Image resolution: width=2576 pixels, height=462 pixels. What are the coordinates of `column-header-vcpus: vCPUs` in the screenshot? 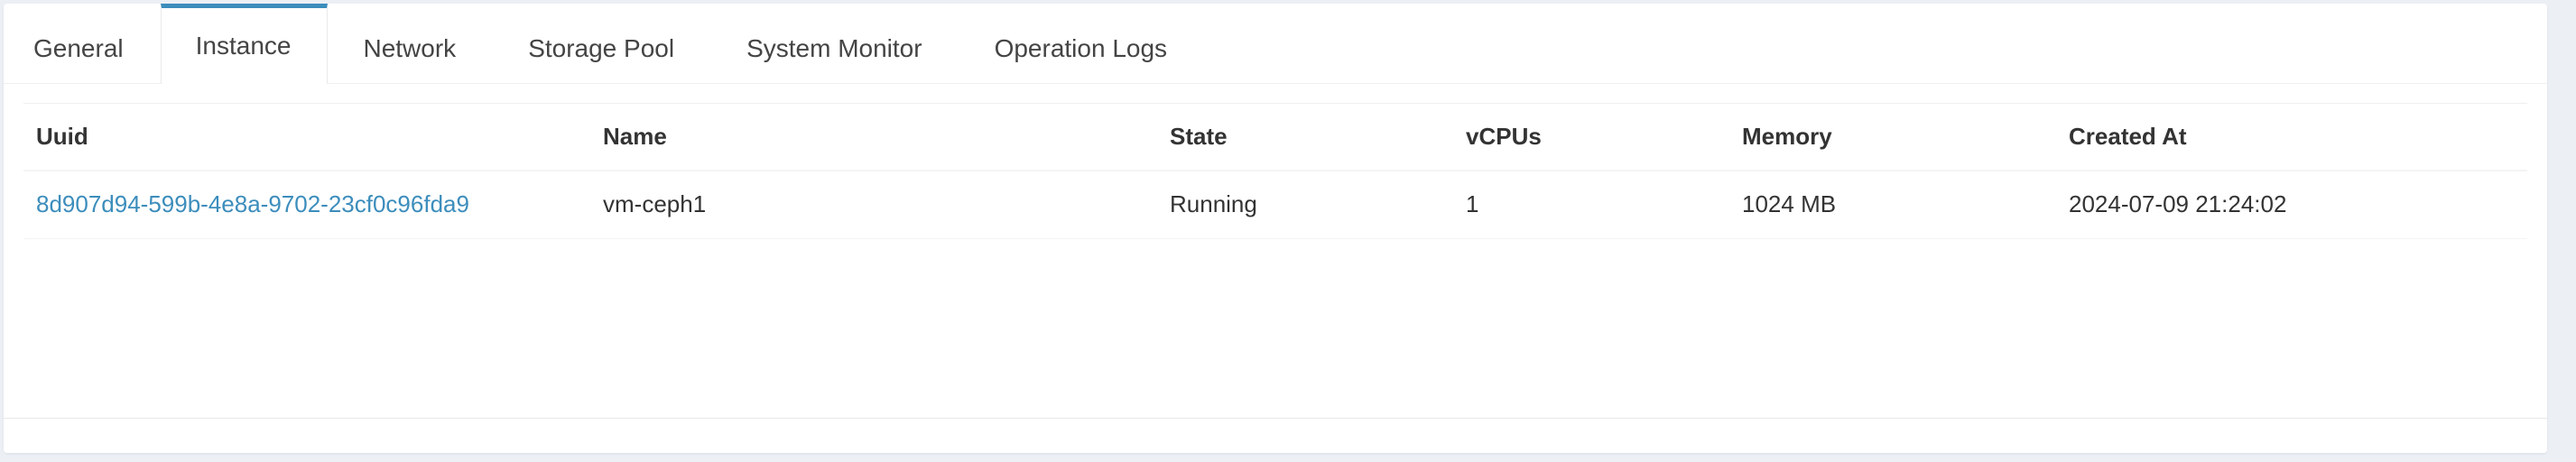 It's located at (1504, 136).